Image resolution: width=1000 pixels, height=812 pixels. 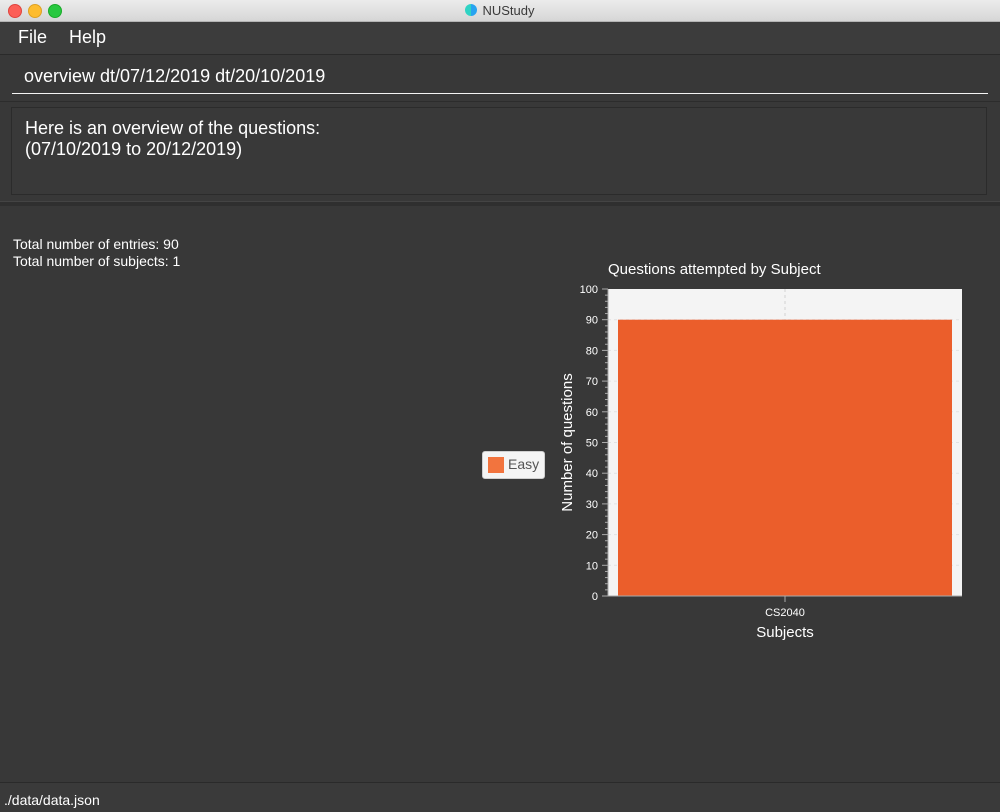 I want to click on panel-divider, so click(x=500, y=203).